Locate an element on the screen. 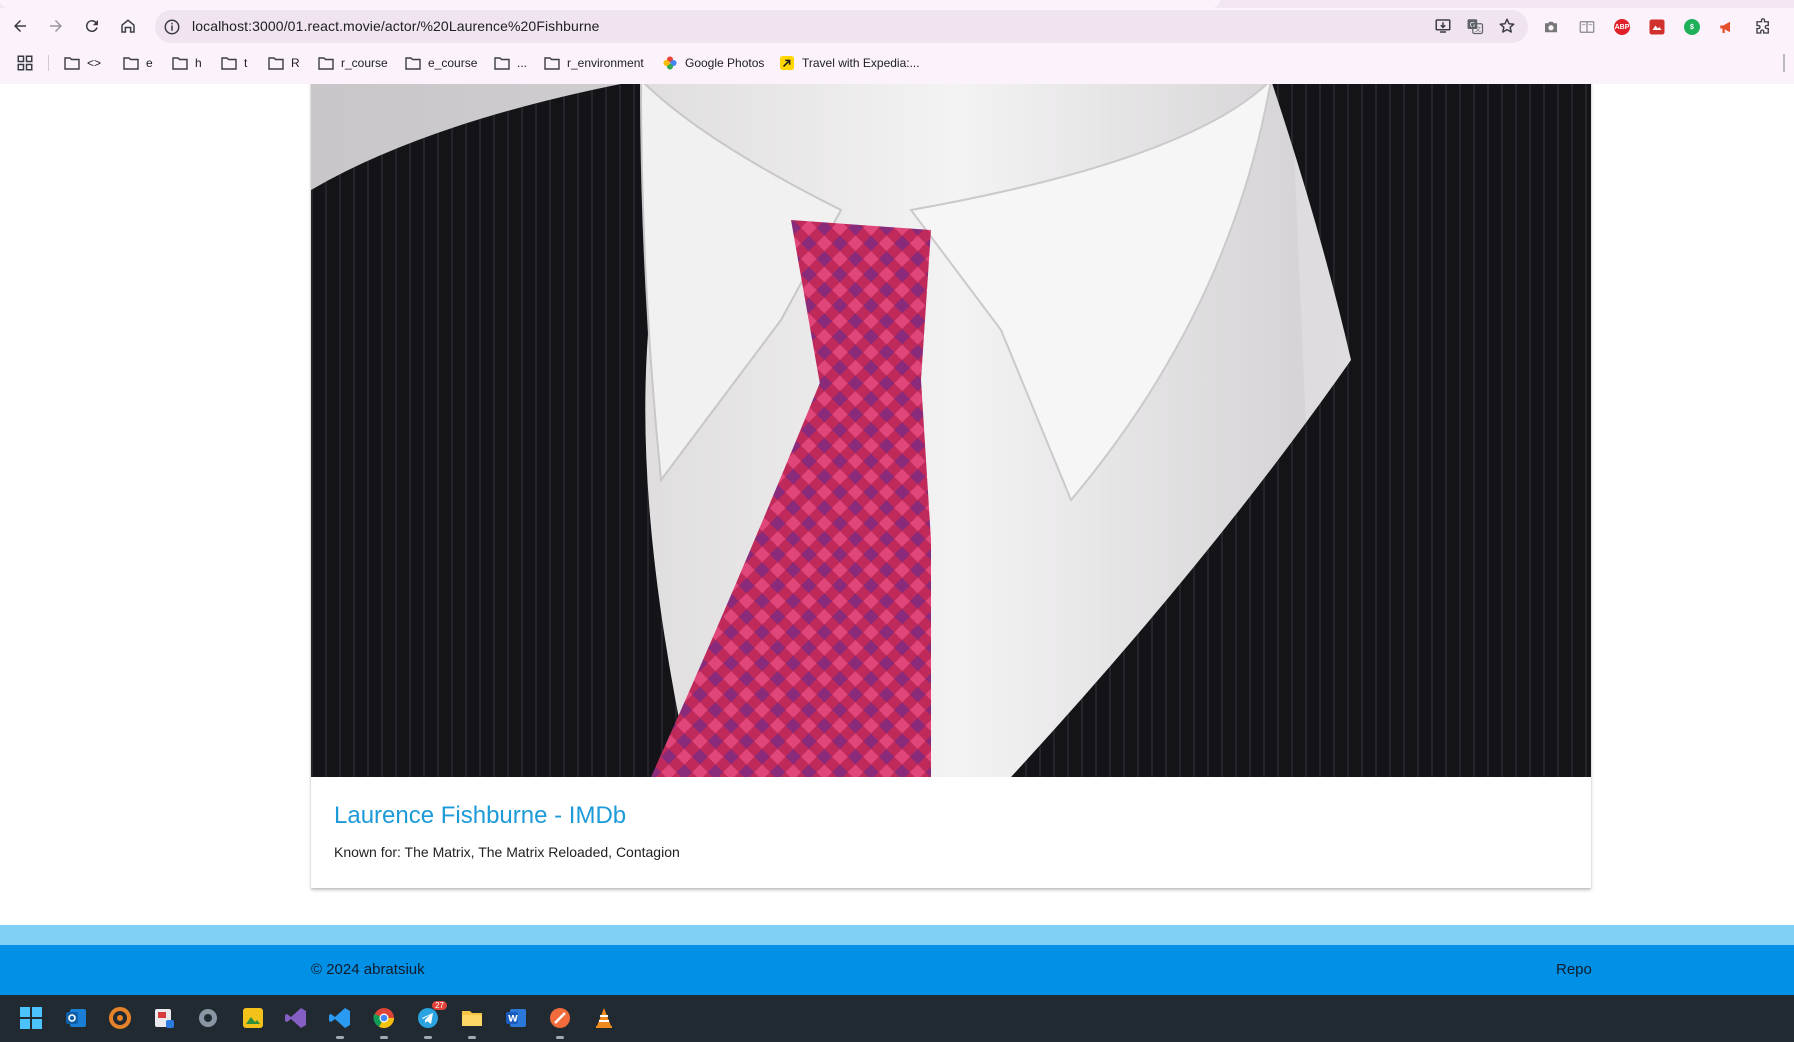 The height and width of the screenshot is (1042, 1794). green-extension-icon: $ is located at coordinates (1692, 27).